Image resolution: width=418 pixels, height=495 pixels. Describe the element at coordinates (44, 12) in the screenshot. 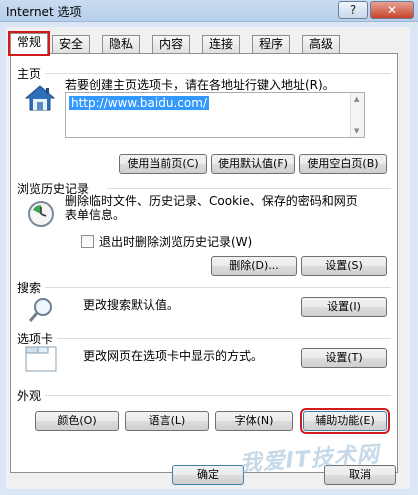

I see `window-title: Internet 选项` at that location.